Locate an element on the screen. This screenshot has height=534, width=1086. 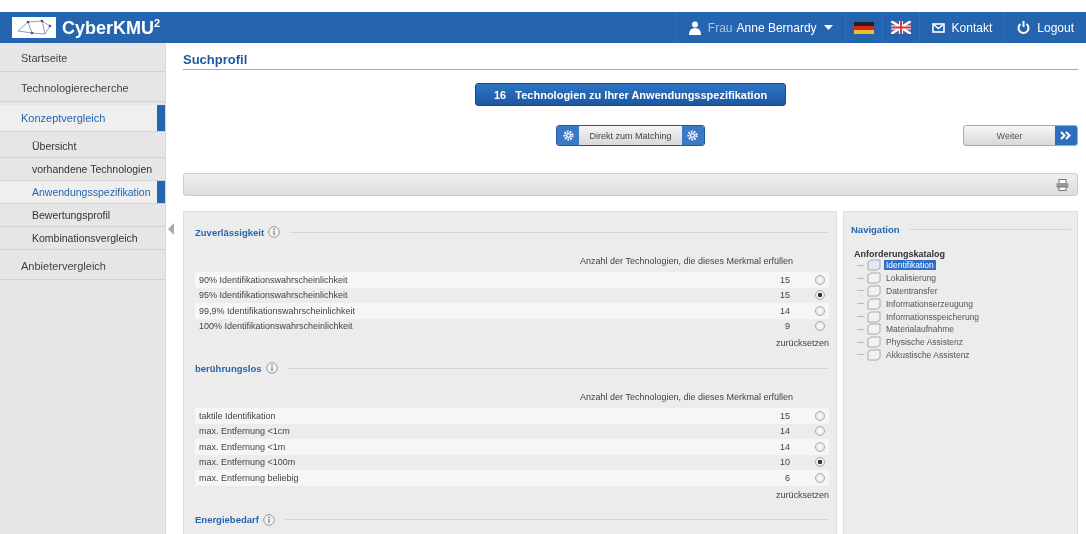
logo-icon is located at coordinates (34, 27).